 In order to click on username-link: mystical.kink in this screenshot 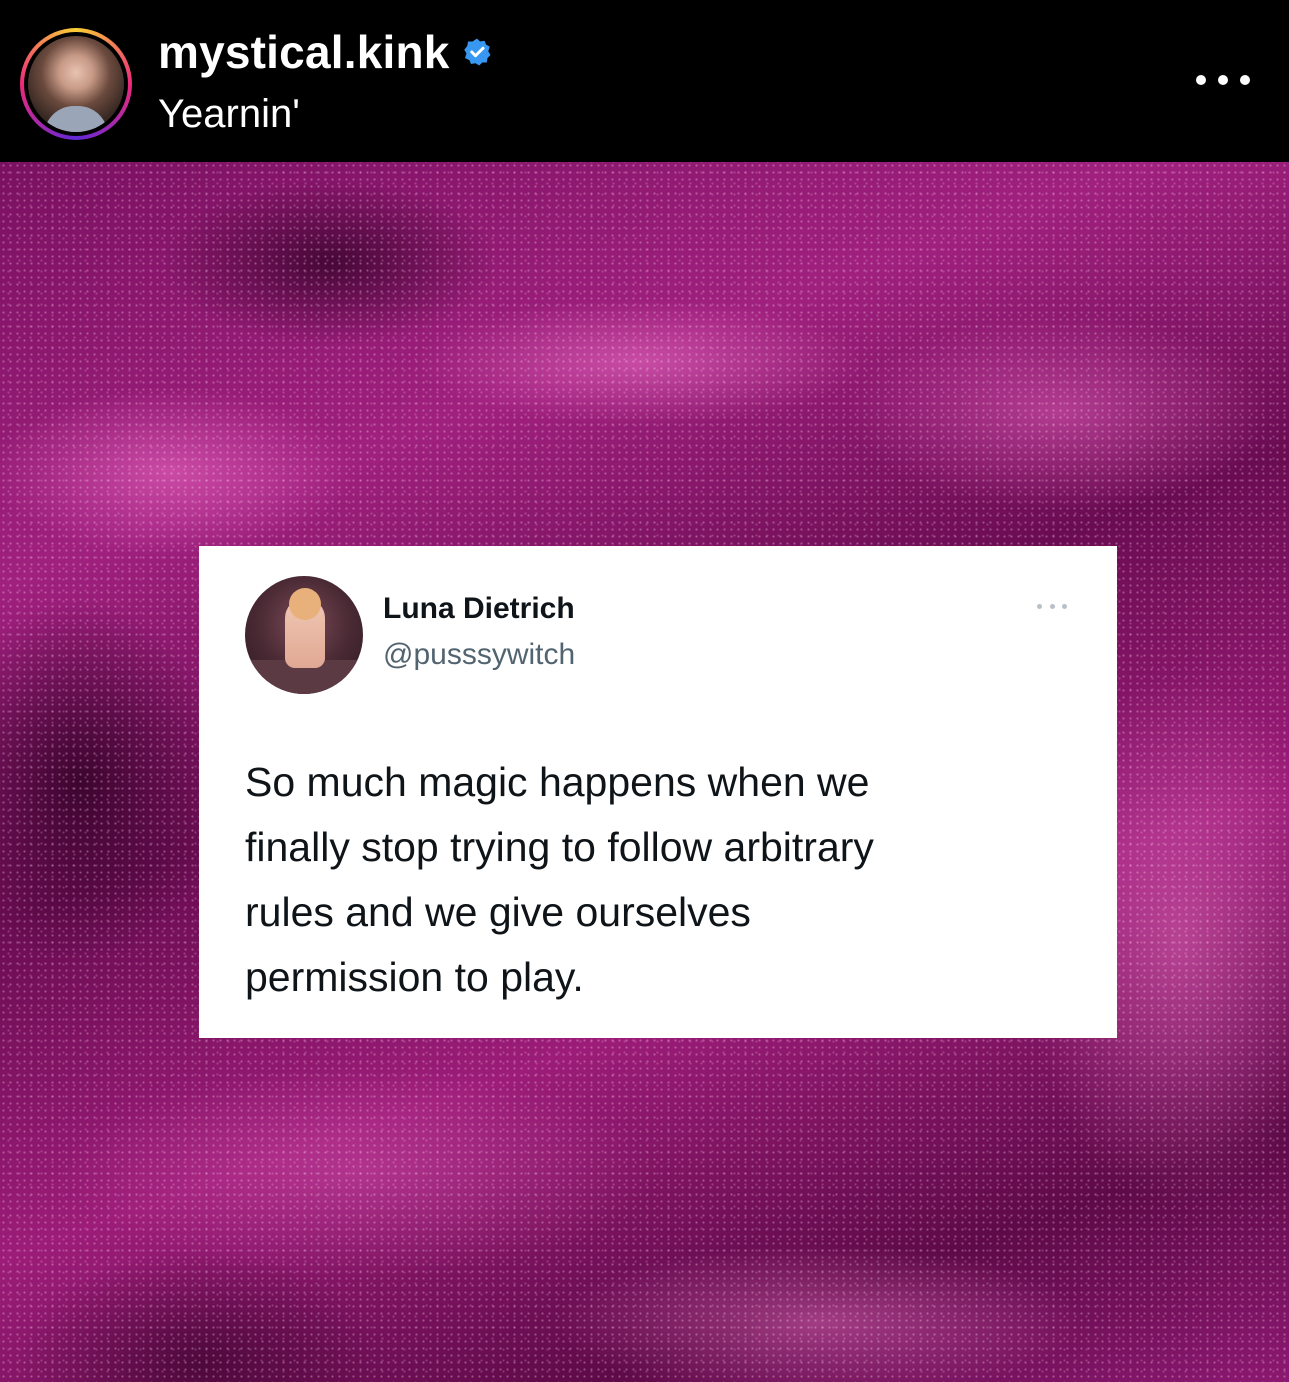, I will do `click(304, 52)`.